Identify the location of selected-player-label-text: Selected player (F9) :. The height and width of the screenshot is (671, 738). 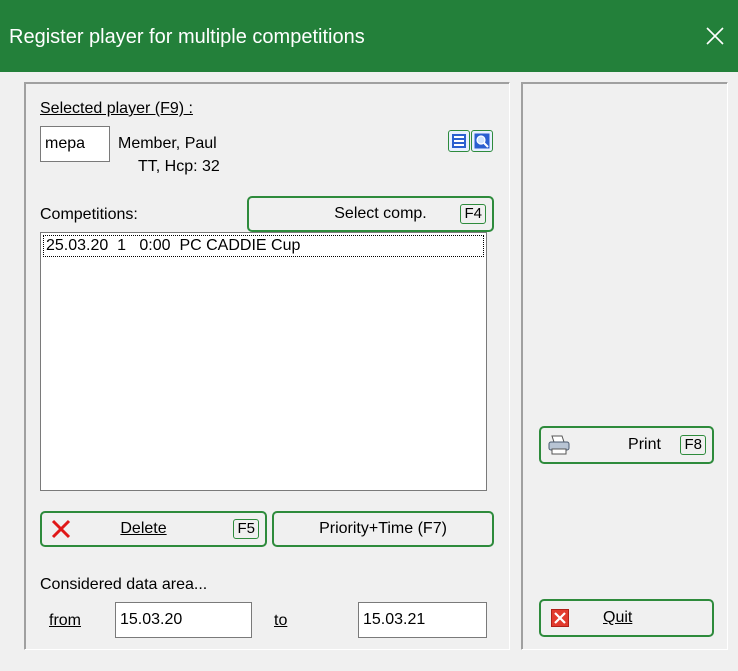
(116, 108).